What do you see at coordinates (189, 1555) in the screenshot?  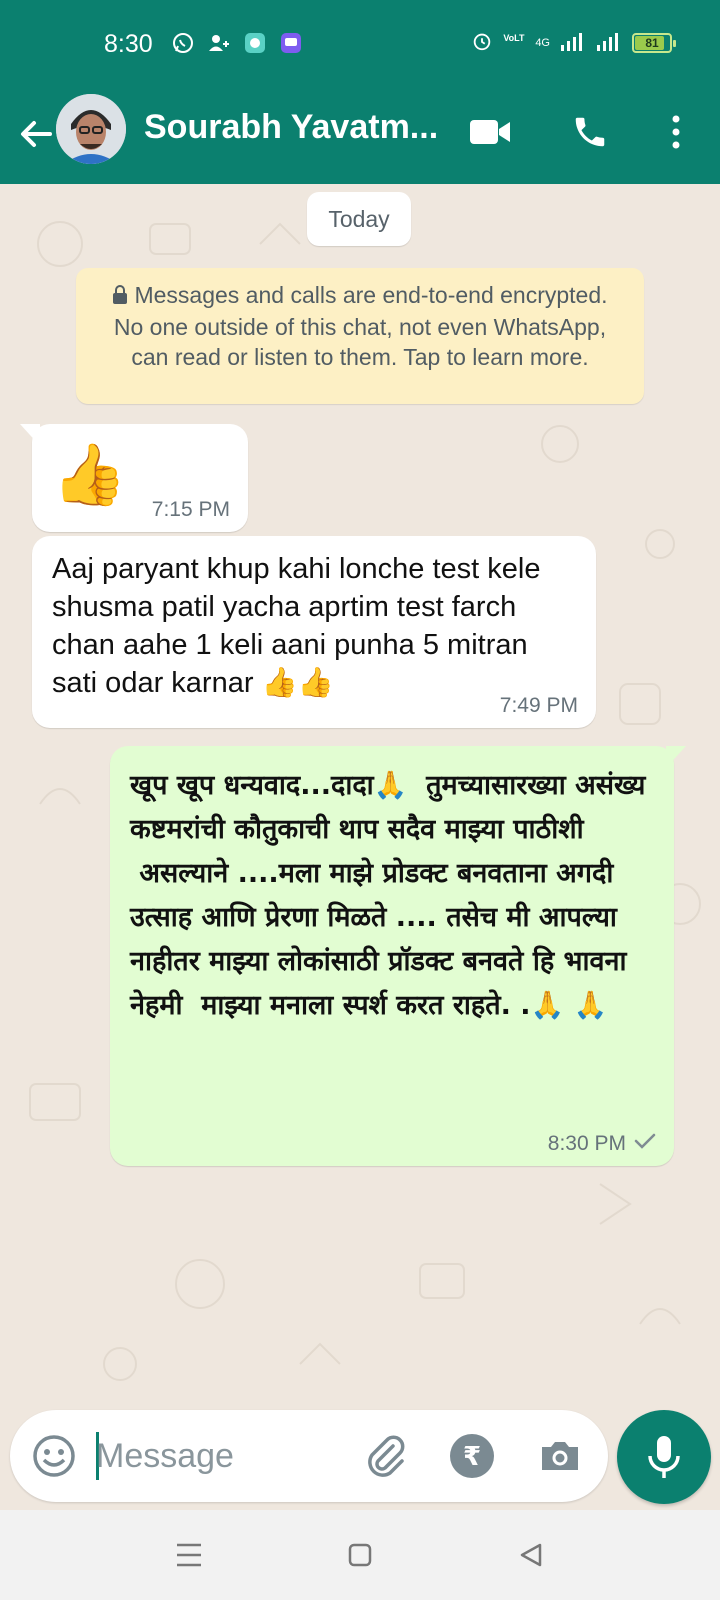 I see `menu-icon` at bounding box center [189, 1555].